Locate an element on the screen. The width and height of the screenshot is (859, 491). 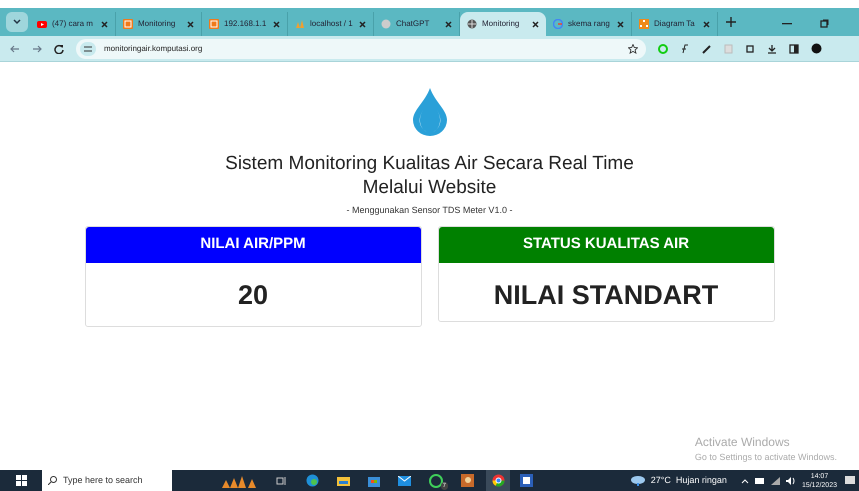
site-settings-icon is located at coordinates (88, 49).